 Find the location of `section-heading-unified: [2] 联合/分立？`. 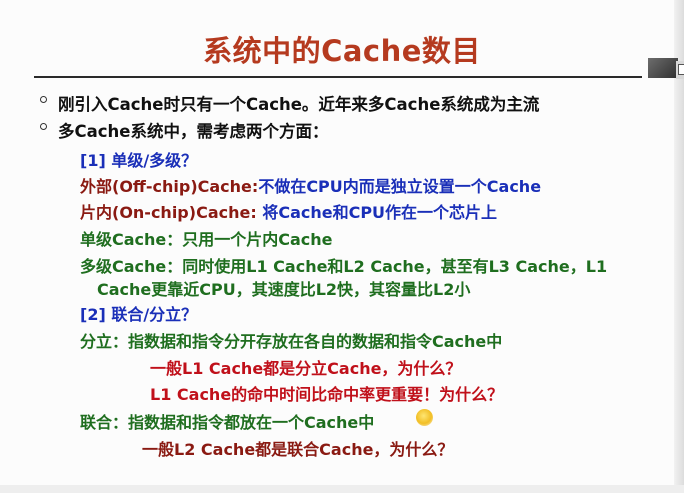

section-heading-unified: [2] 联合/分立？ is located at coordinates (139, 314).